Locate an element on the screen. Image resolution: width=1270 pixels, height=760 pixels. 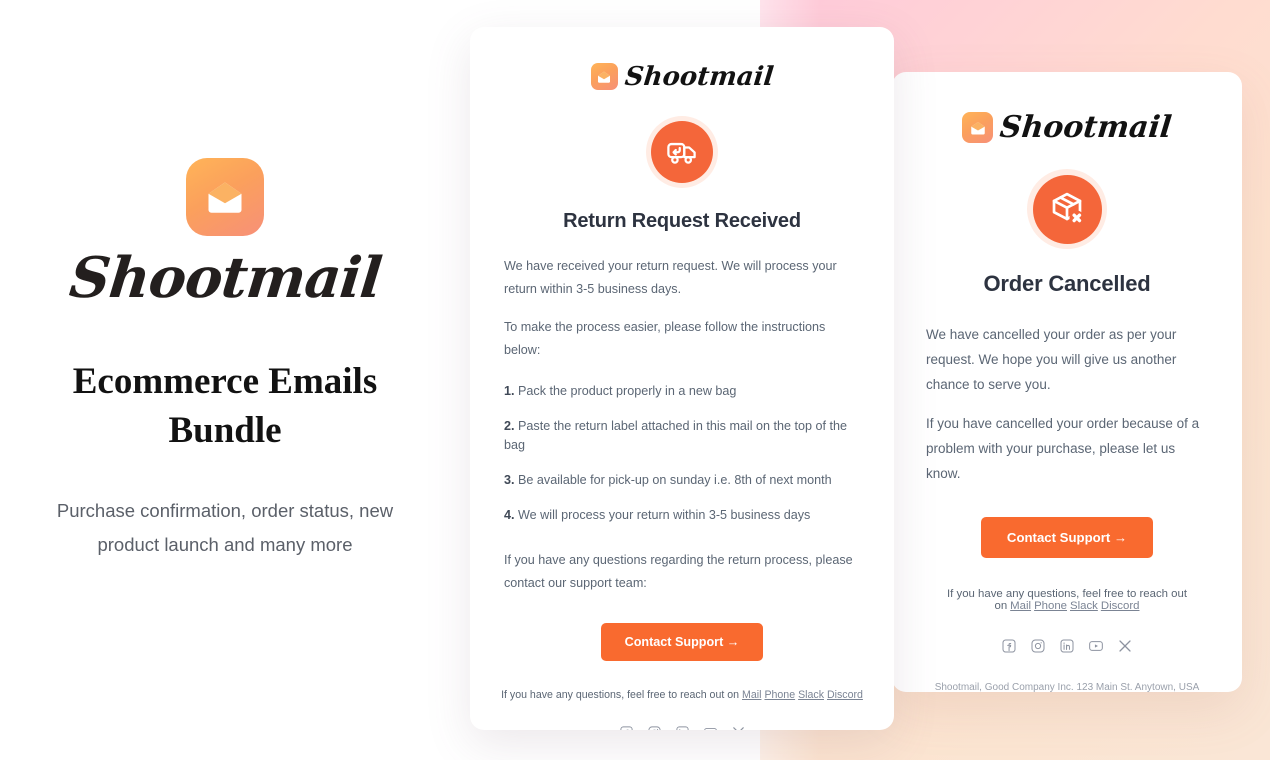
card2-icon-halo is located at coordinates (1067, 209).